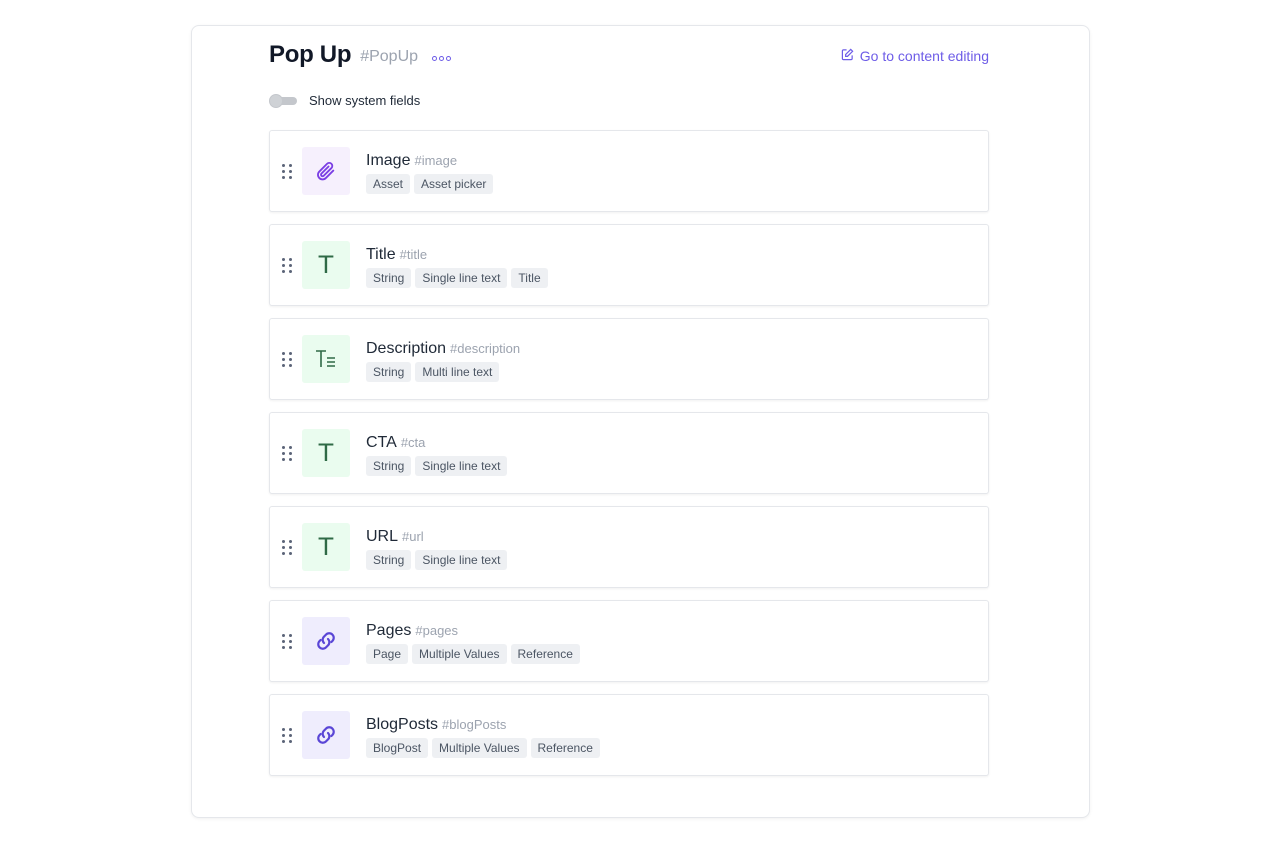  Describe the element at coordinates (474, 724) in the screenshot. I see `field-api-id: #blogPosts` at that location.